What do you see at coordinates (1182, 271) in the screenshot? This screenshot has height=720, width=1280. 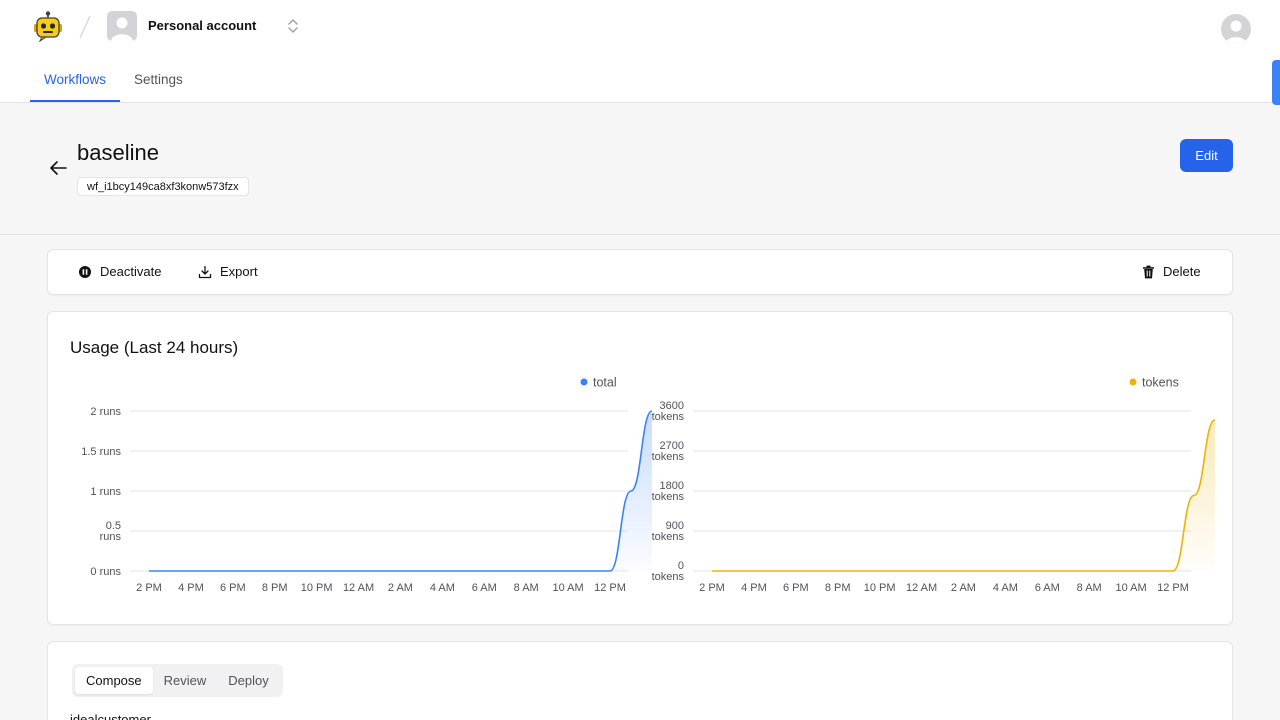 I see `delete-label: Delete` at bounding box center [1182, 271].